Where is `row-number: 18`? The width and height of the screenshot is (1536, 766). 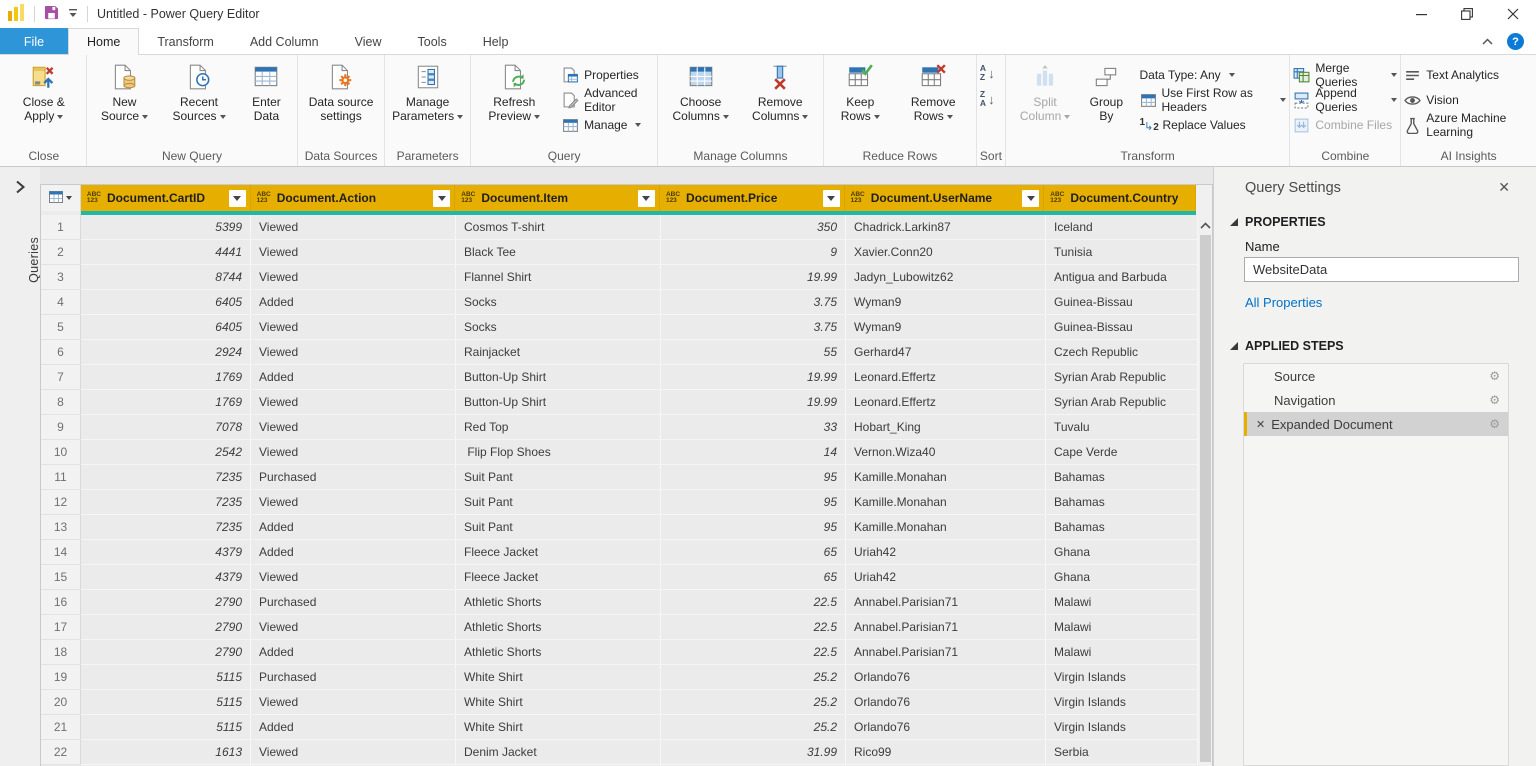
row-number: 18 is located at coordinates (61, 652).